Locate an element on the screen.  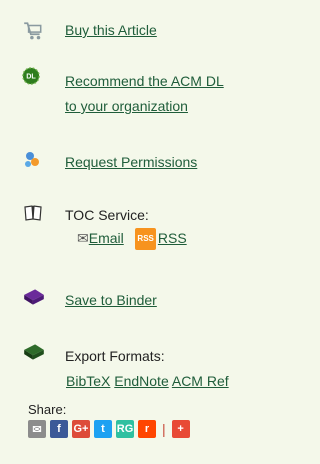
book-icon is located at coordinates (33, 213).